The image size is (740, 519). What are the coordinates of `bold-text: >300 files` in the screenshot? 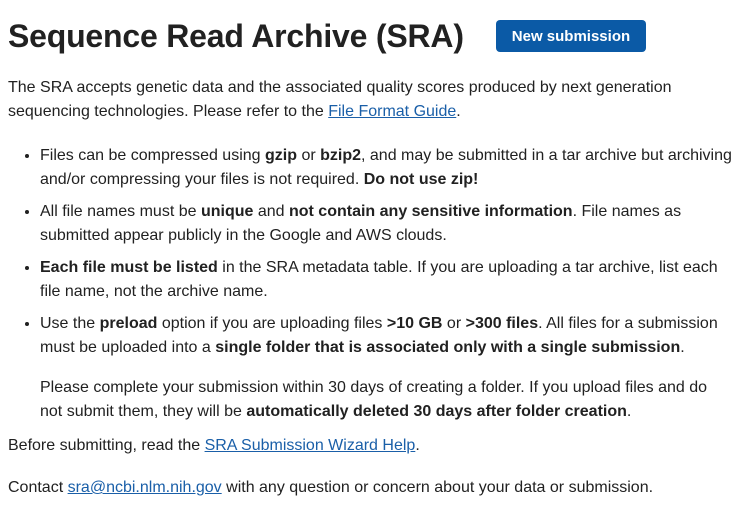 It's located at (502, 323).